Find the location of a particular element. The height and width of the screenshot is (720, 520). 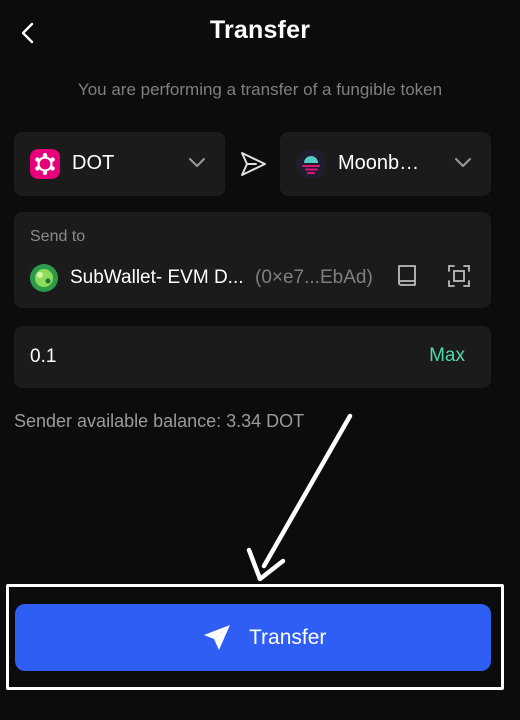

token-label: DOT is located at coordinates (93, 163).